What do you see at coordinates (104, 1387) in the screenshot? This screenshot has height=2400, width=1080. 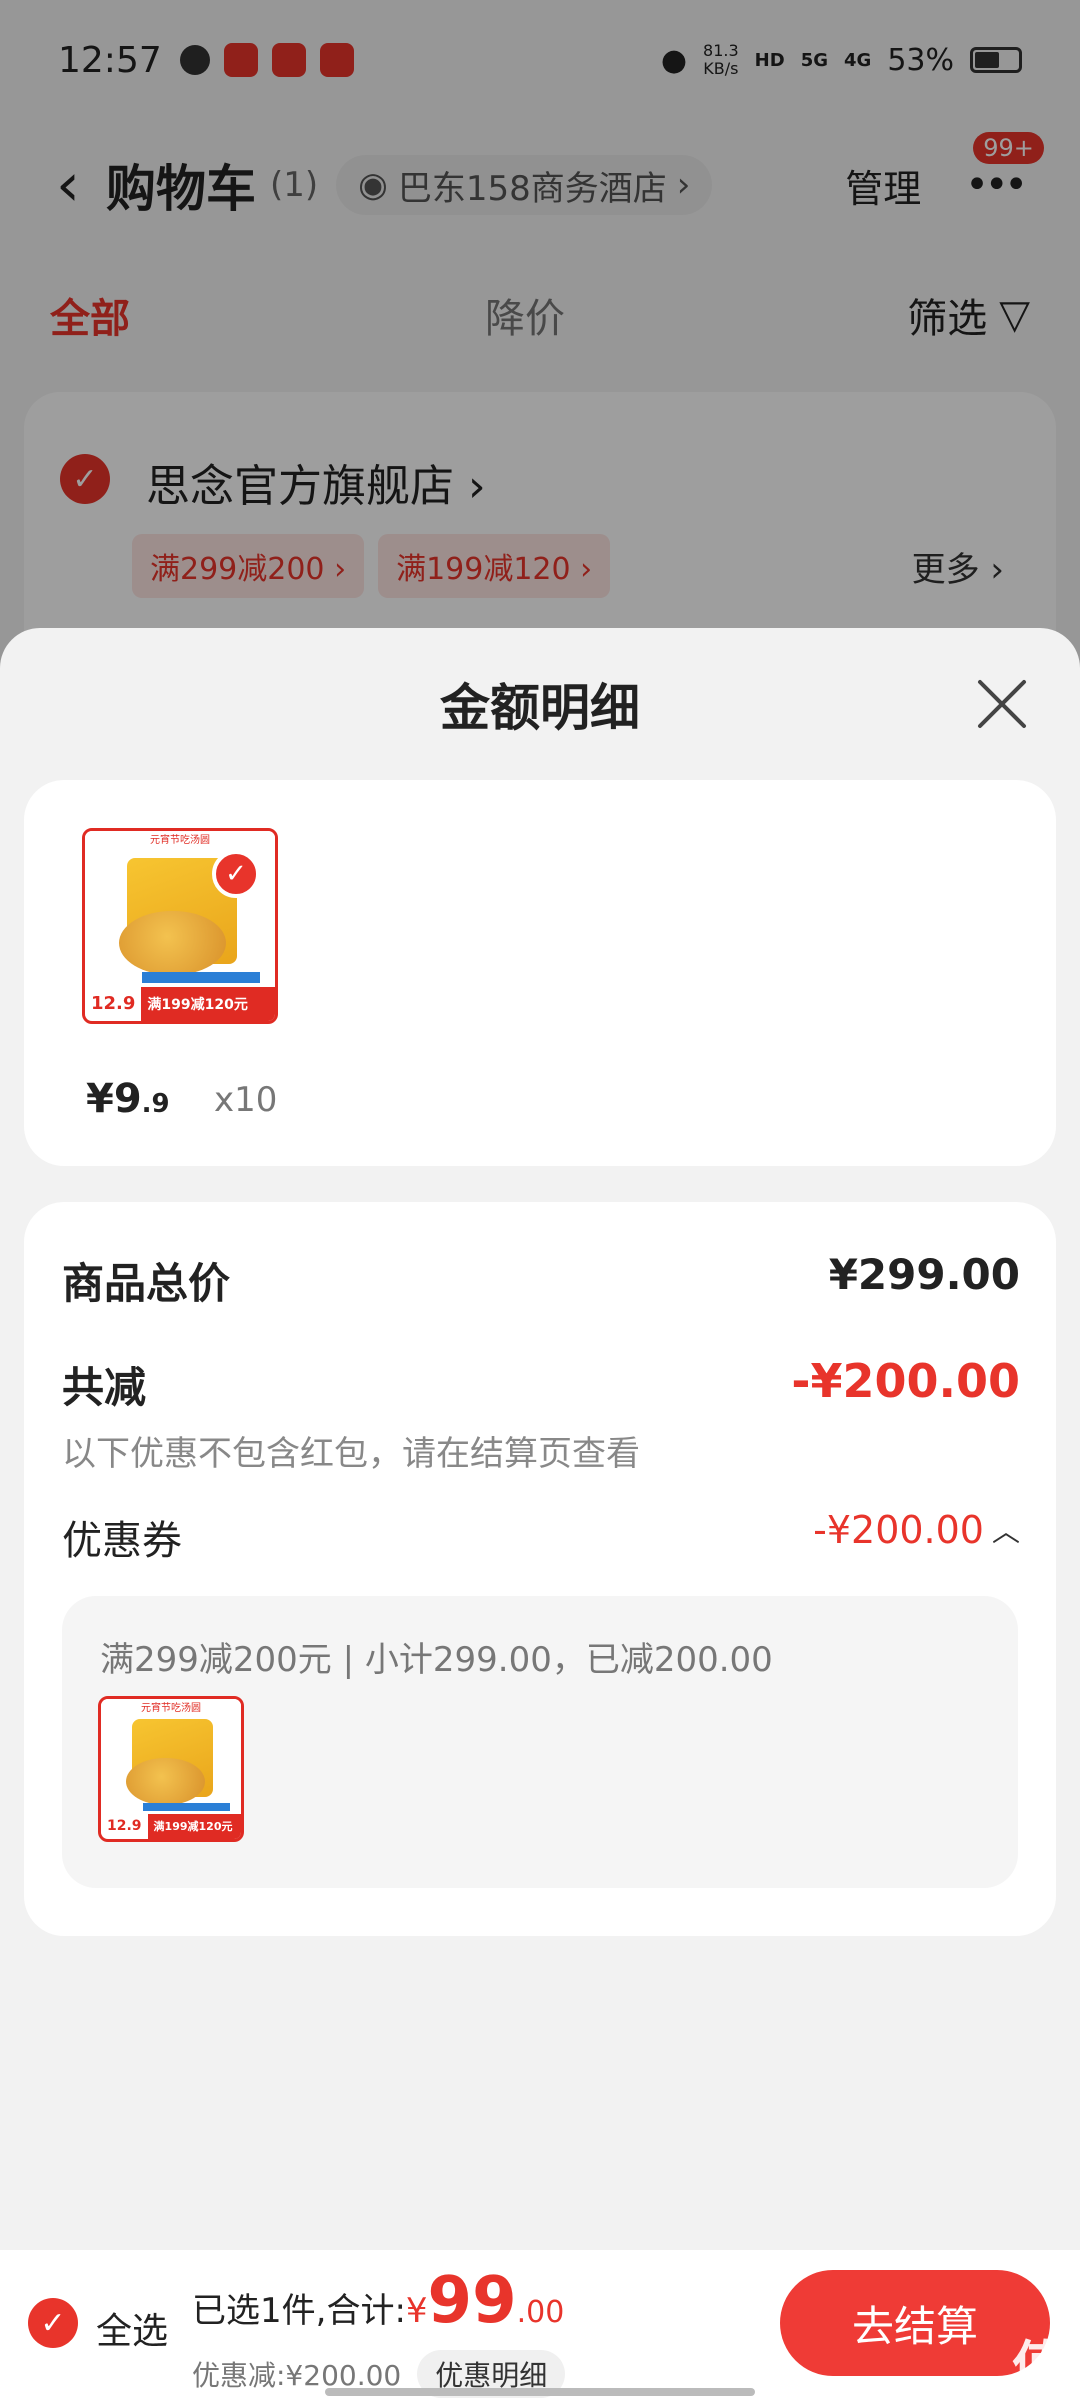 I see `total-reduce-label: 共减` at bounding box center [104, 1387].